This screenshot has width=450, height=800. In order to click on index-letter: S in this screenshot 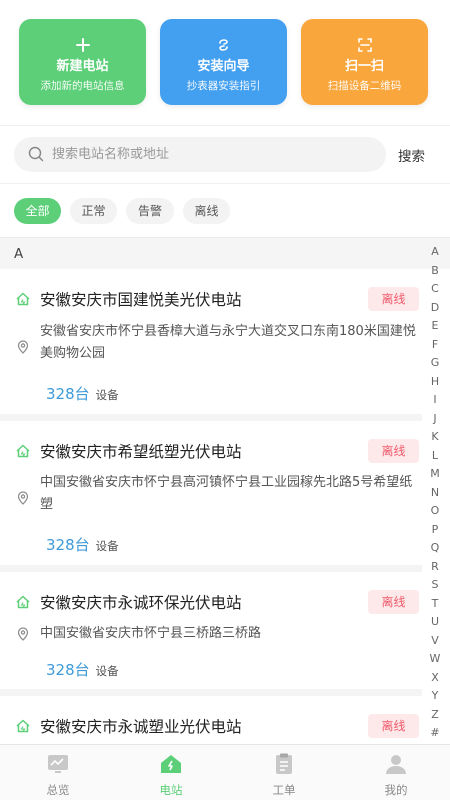, I will do `click(435, 585)`.